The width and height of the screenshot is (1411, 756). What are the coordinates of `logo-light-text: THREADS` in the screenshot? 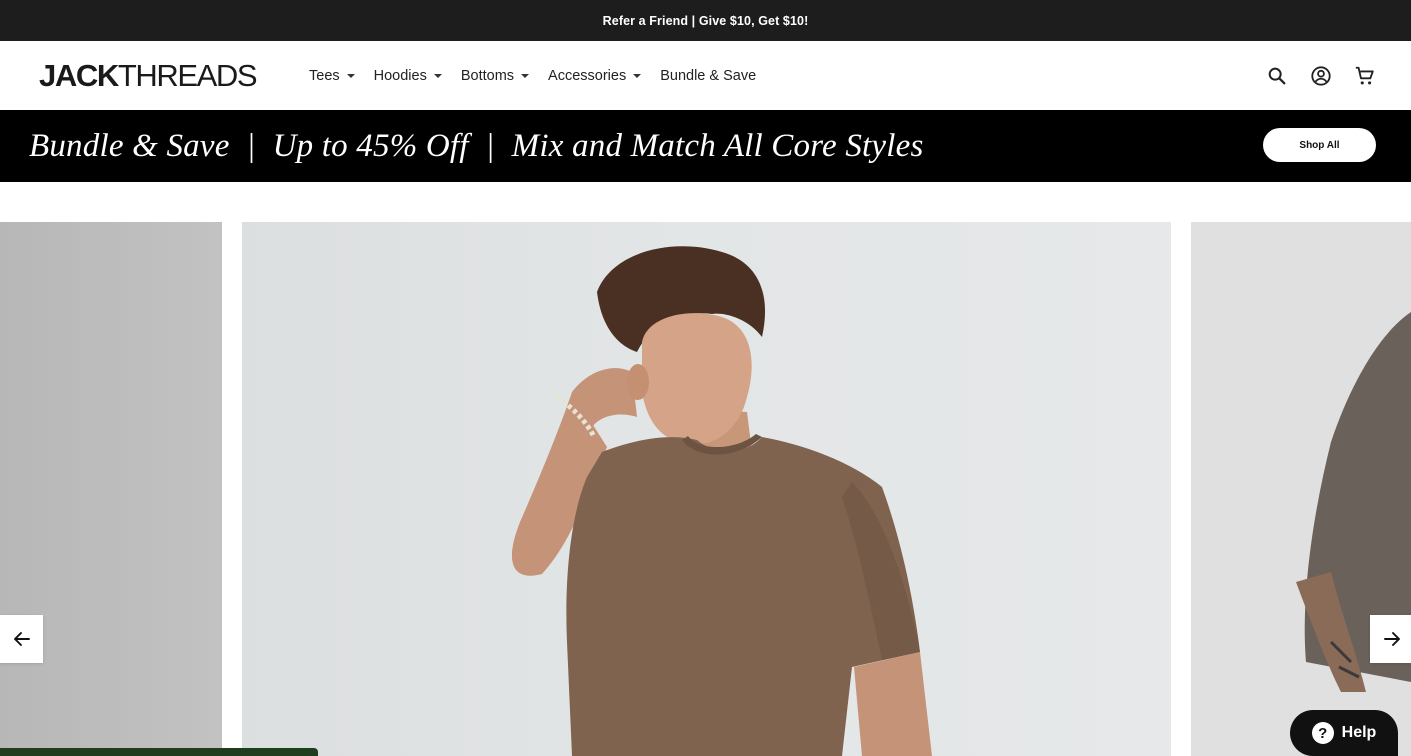 It's located at (187, 75).